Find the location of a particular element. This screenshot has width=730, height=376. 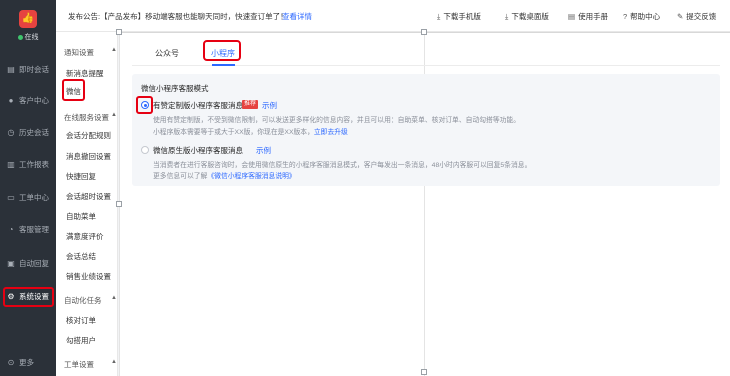

annotation-highlight-wechat is located at coordinates (73, 90).